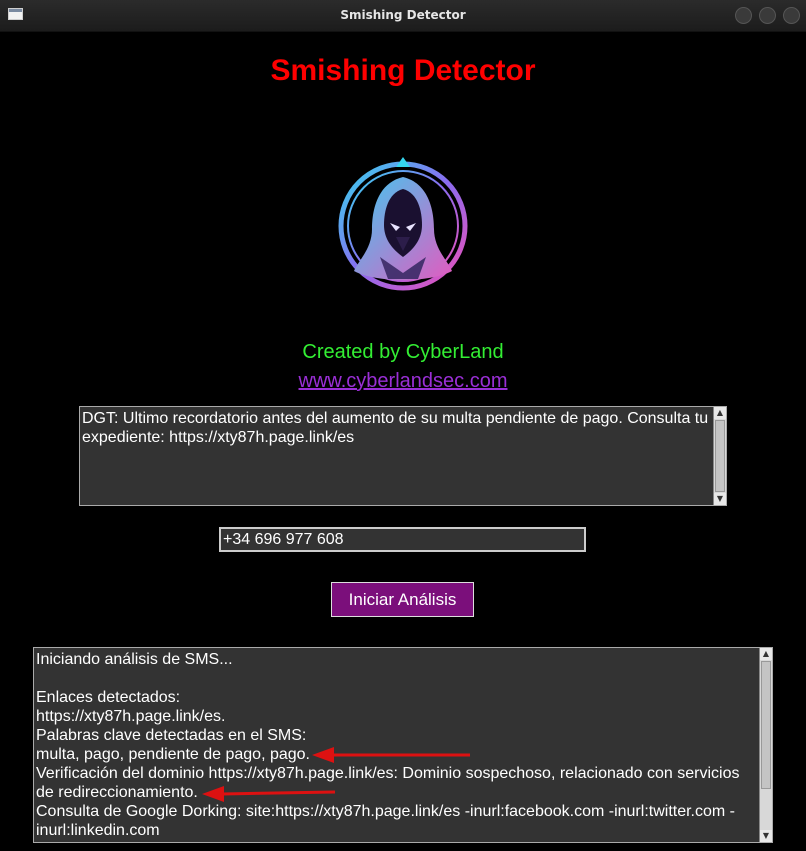  Describe the element at coordinates (767, 15) in the screenshot. I see `maximize-button` at that location.